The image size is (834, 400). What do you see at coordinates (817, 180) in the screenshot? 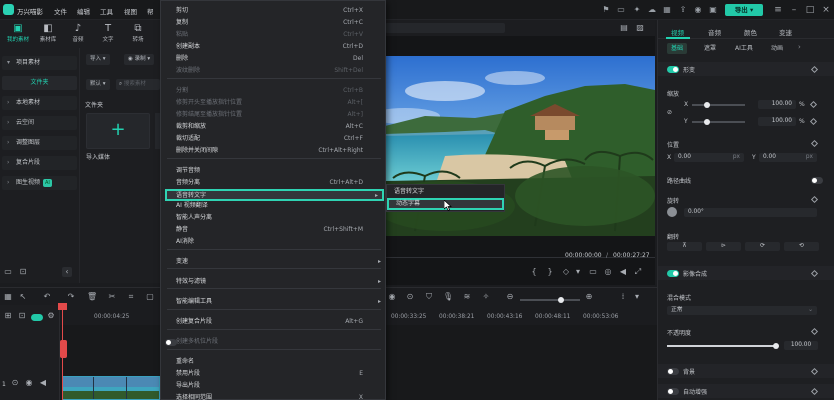
I see `path-curve-toggle` at bounding box center [817, 180].